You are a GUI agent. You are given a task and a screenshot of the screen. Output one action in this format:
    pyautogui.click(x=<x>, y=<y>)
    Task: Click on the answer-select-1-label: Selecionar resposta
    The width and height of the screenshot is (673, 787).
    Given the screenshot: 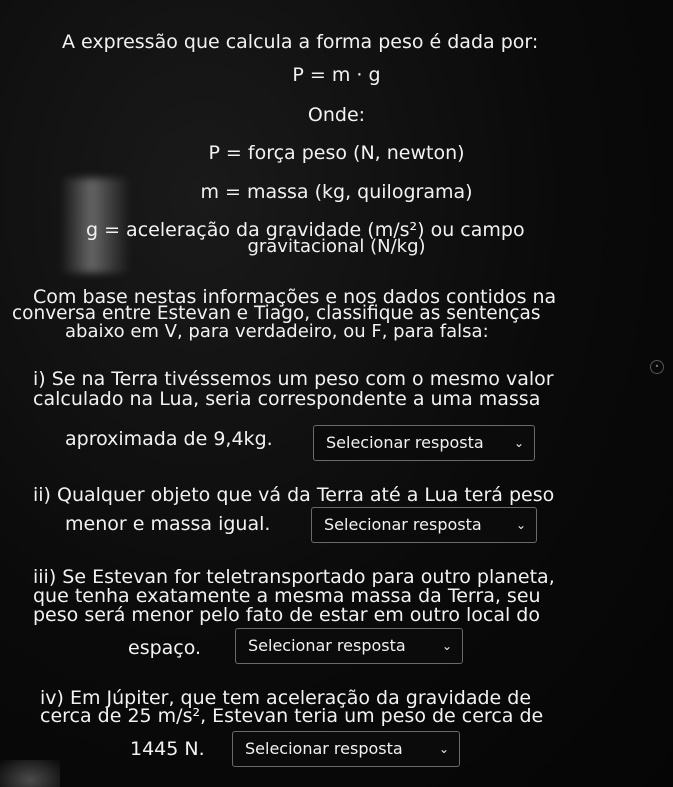 What is the action you would take?
    pyautogui.click(x=405, y=442)
    